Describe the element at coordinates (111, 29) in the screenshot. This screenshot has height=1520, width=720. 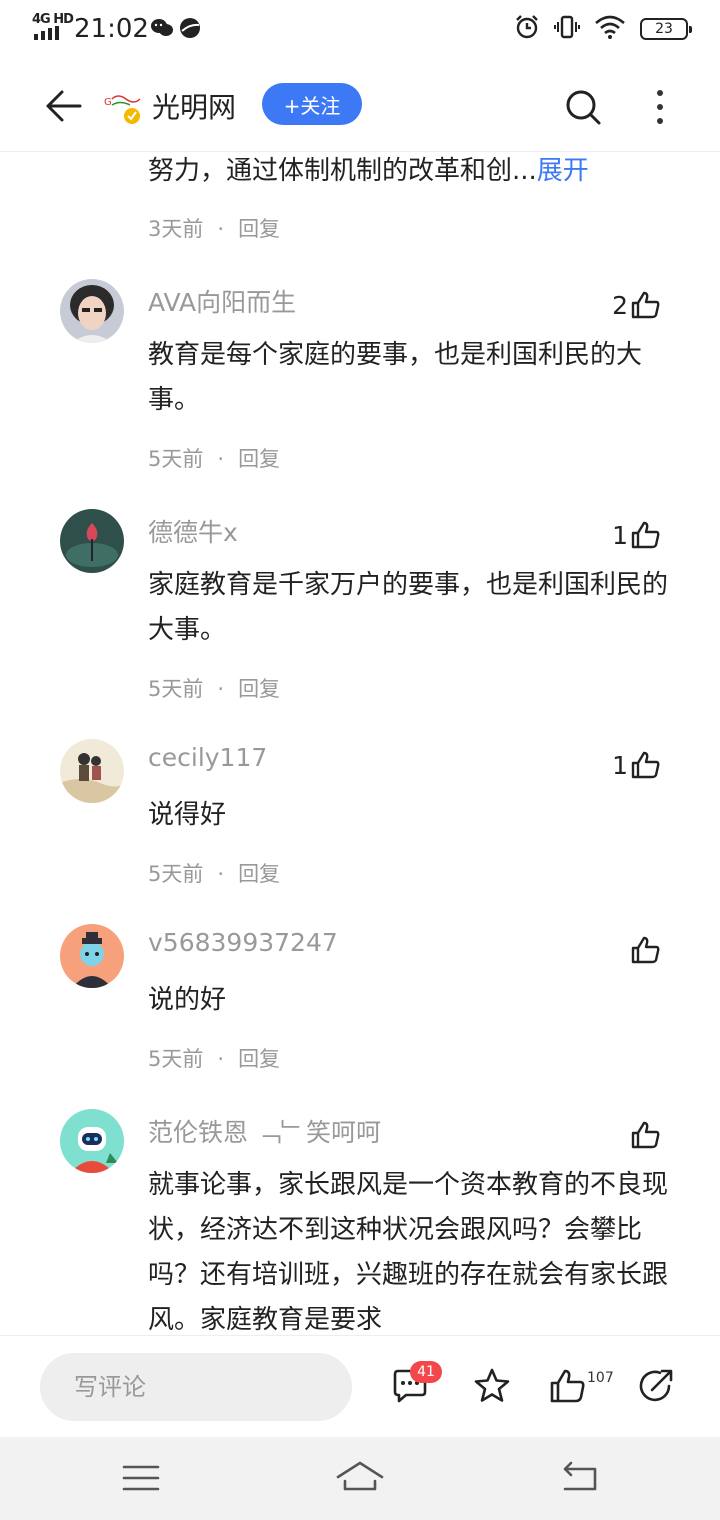
I see `clock: 21:02` at that location.